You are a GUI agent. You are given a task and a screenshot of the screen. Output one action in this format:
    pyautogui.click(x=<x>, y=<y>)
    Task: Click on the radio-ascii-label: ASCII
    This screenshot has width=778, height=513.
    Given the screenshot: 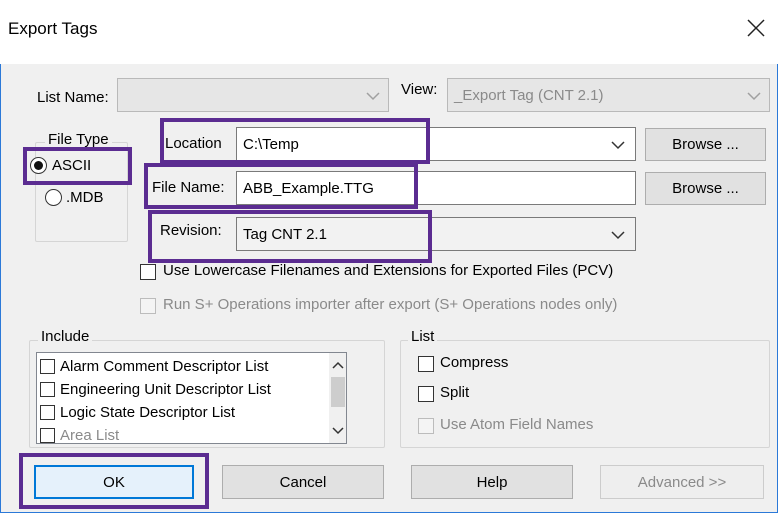 What is the action you would take?
    pyautogui.click(x=72, y=165)
    